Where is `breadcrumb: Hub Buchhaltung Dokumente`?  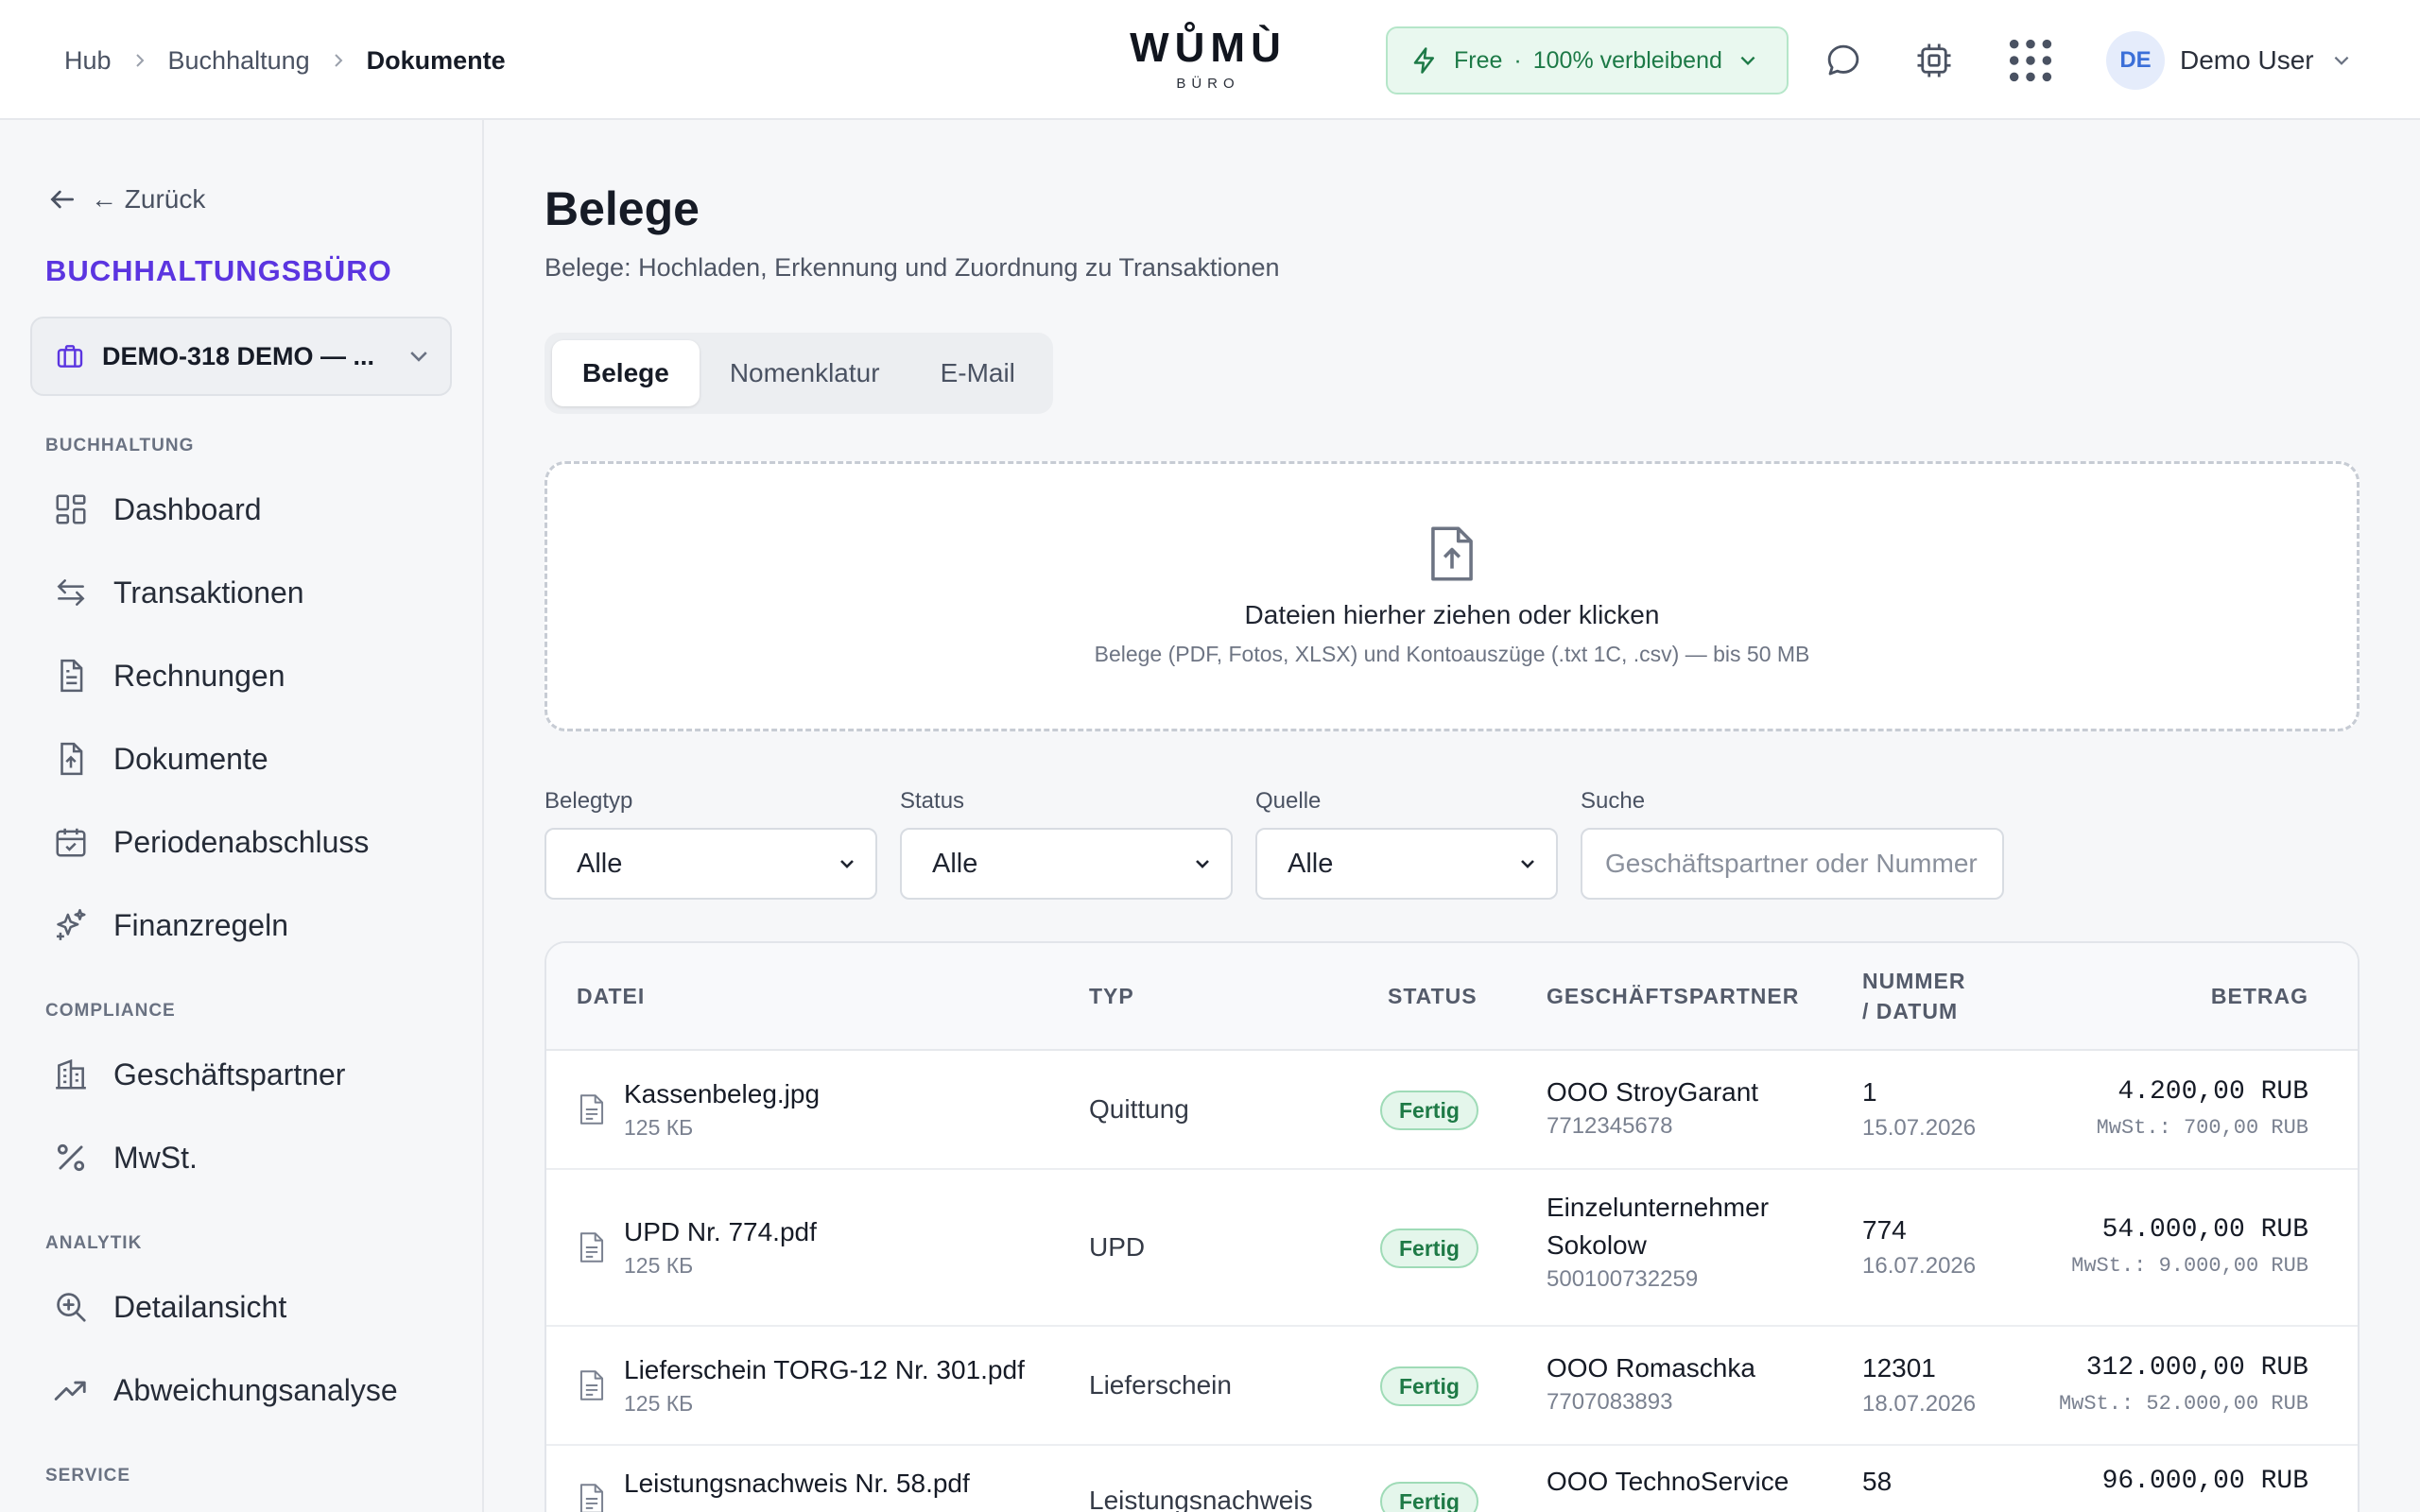
breadcrumb: Hub Buchhaltung Dokumente is located at coordinates (285, 60).